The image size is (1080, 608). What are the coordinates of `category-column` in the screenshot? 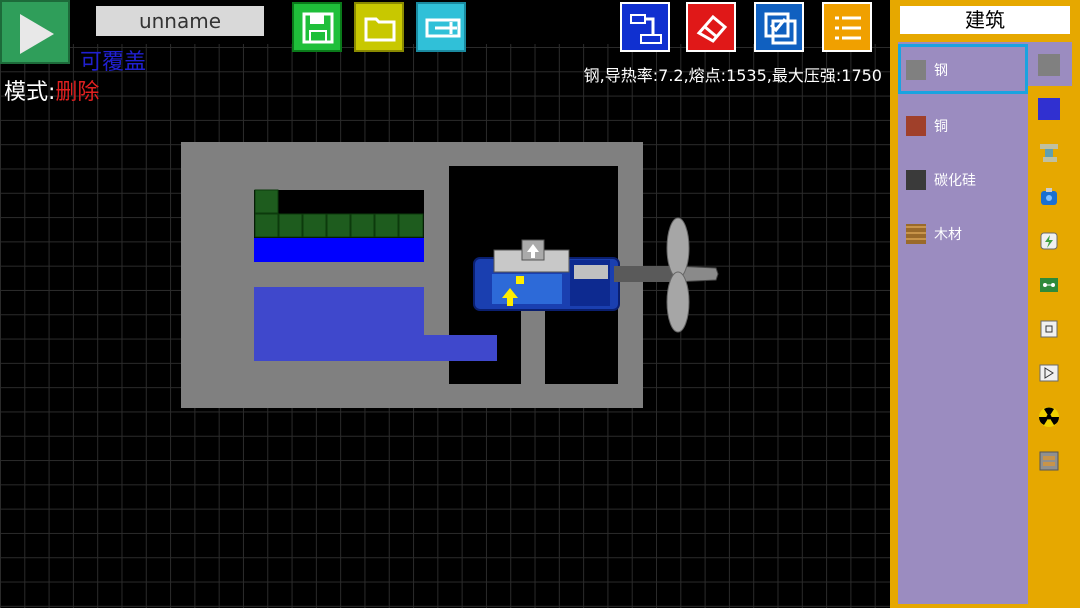 It's located at (1050, 262).